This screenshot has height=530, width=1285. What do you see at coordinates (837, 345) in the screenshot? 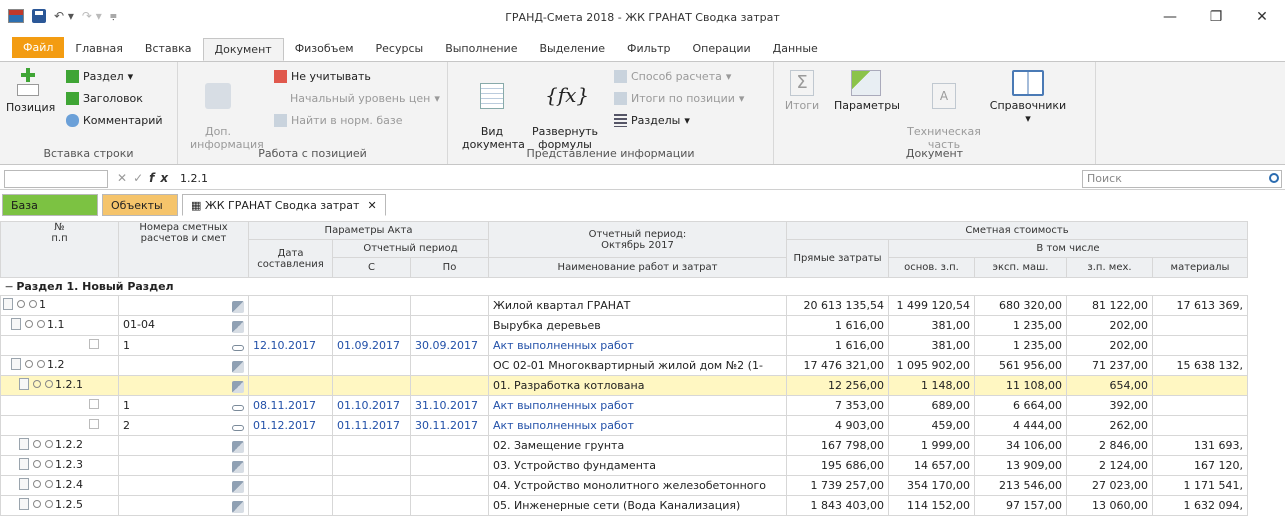
I see `cell-direct: 1 616,00` at bounding box center [837, 345].